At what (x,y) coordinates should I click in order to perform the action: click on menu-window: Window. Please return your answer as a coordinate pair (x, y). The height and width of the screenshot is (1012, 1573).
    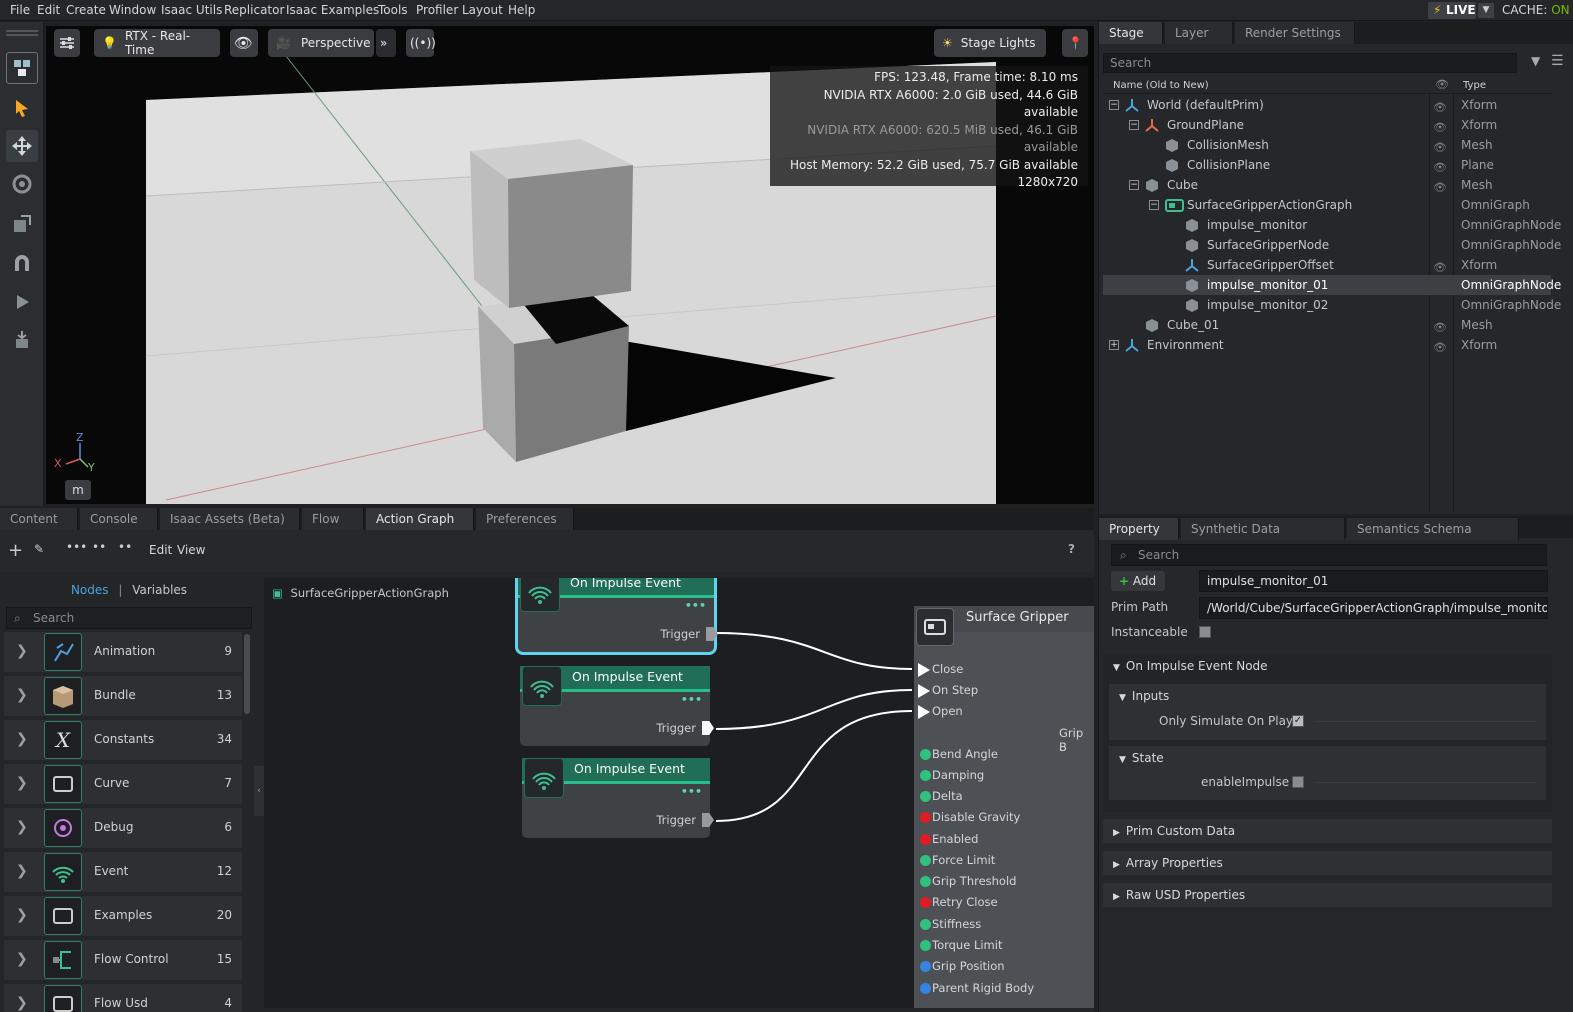
    Looking at the image, I should click on (132, 10).